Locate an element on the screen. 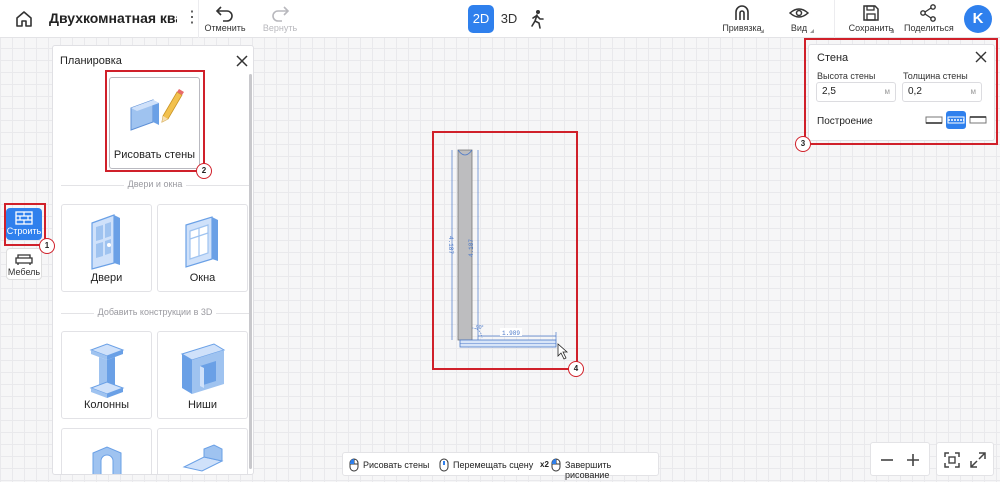  save-button: Сохранить is located at coordinates (871, 19).